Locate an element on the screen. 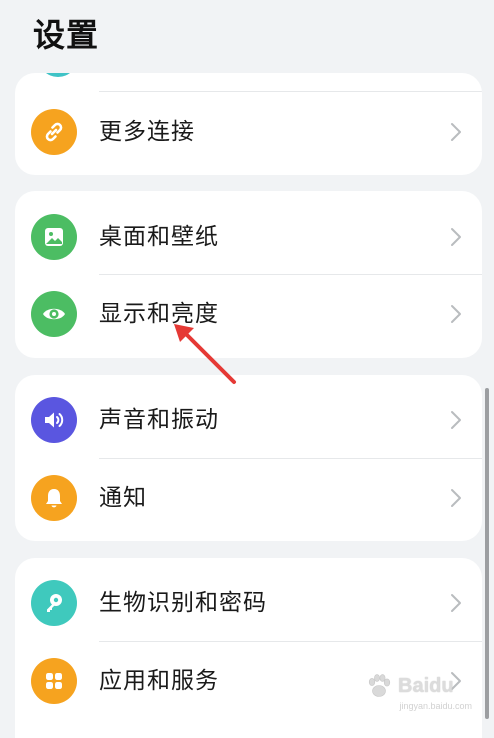 The height and width of the screenshot is (738, 494). baidu-watermark: Baidu jingyan.baidu.com is located at coordinates (419, 690).